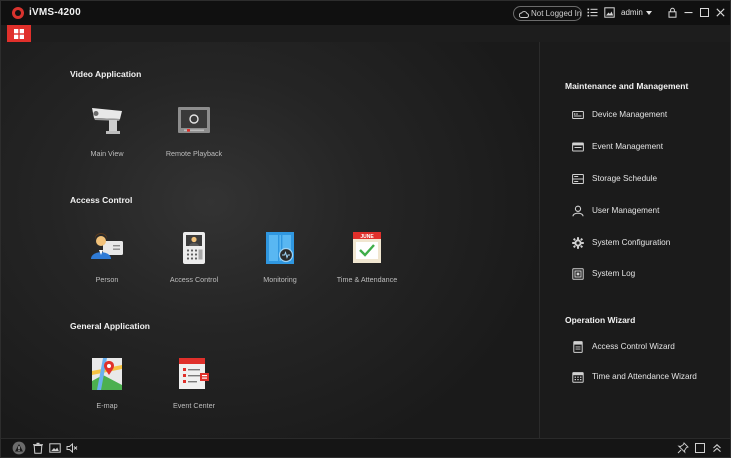 The height and width of the screenshot is (458, 731). What do you see at coordinates (644, 376) in the screenshot?
I see `menu-label: Time and Attendance Wizard` at bounding box center [644, 376].